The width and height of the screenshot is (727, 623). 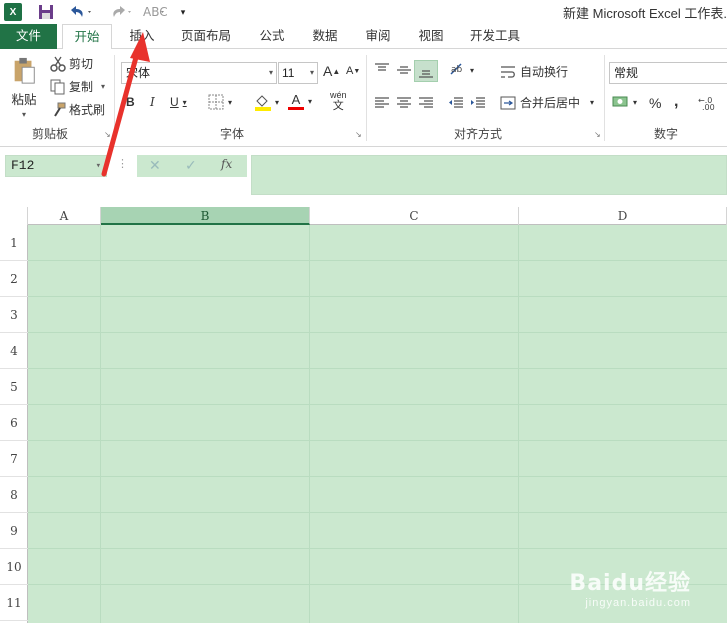 I want to click on alignment-launcher-icon: ↘, so click(x=598, y=135).